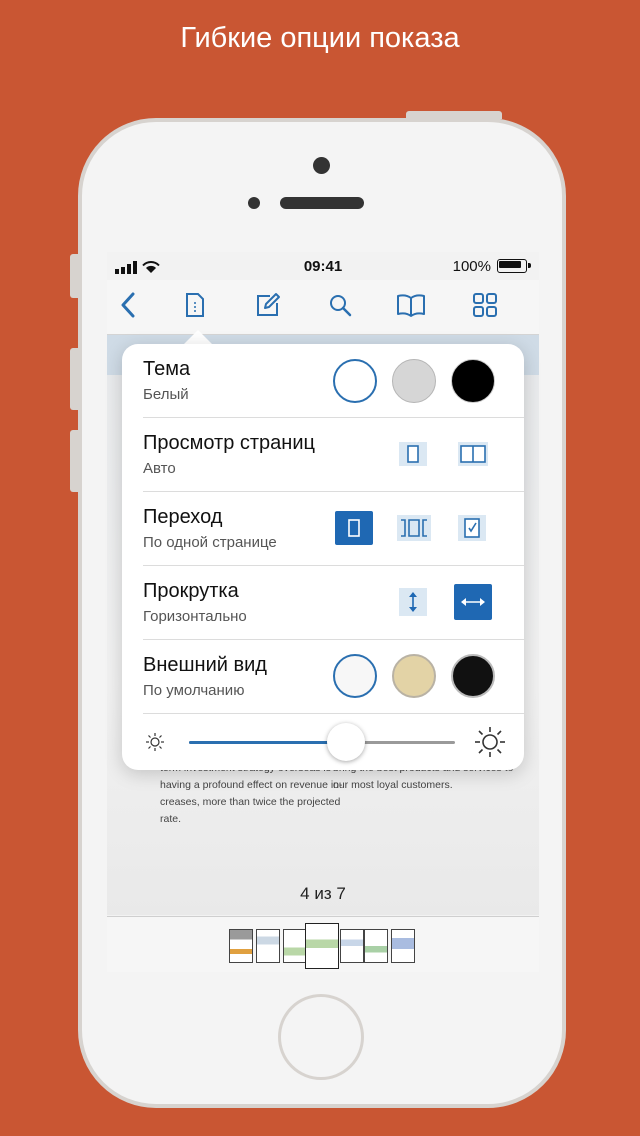 The width and height of the screenshot is (640, 1136). I want to click on document-icon, so click(195, 305).